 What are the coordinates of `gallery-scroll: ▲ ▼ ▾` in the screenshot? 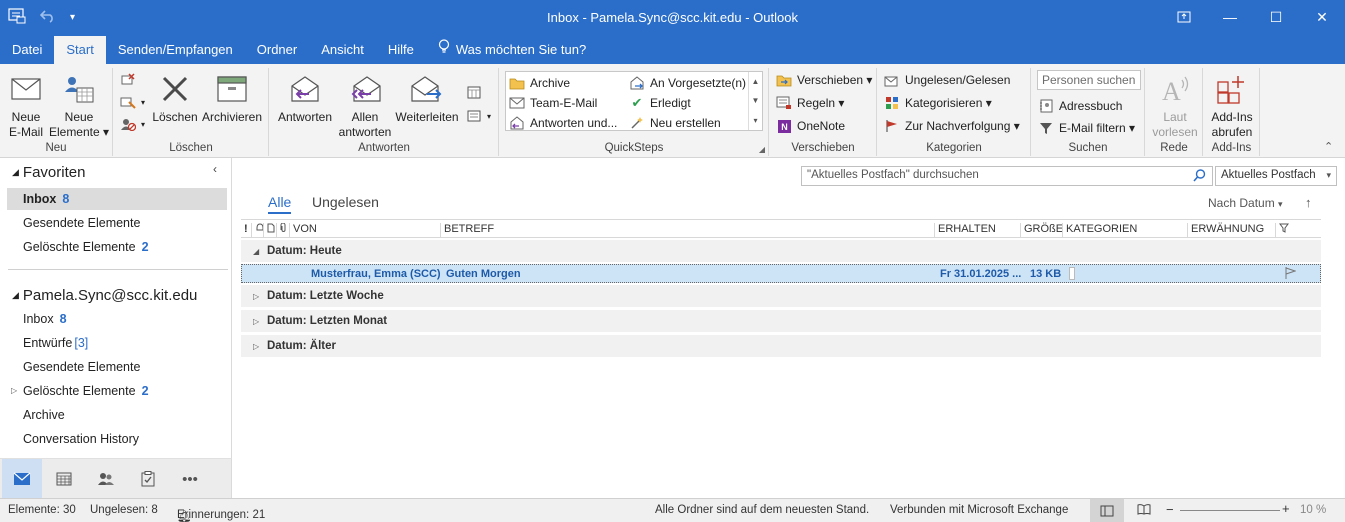 It's located at (755, 101).